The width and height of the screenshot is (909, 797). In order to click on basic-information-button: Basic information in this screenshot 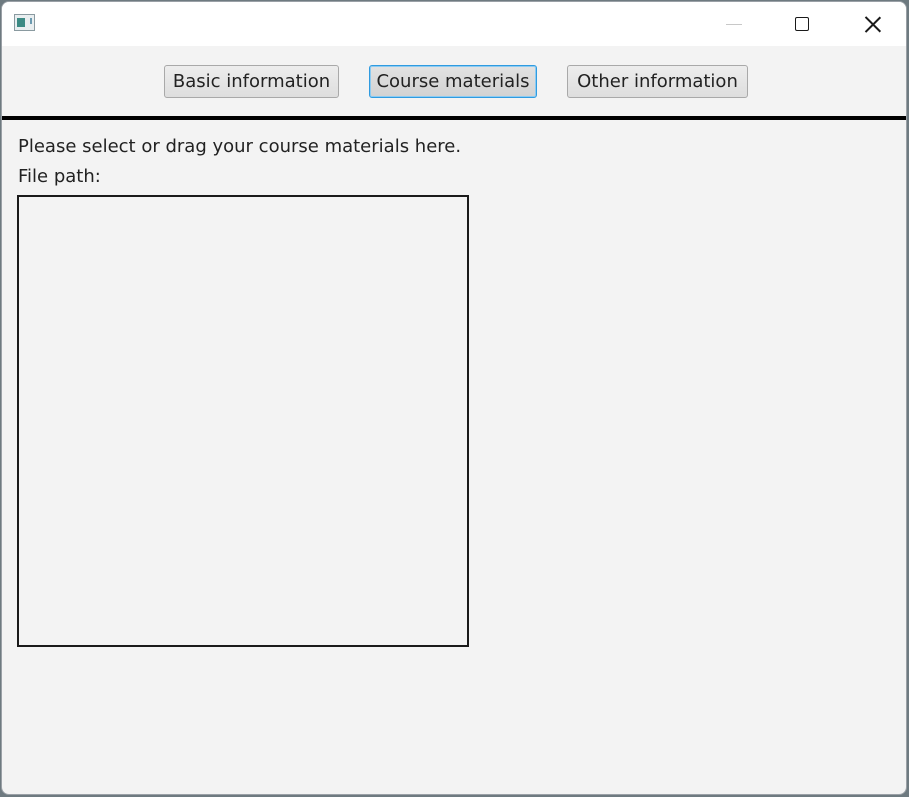, I will do `click(251, 81)`.